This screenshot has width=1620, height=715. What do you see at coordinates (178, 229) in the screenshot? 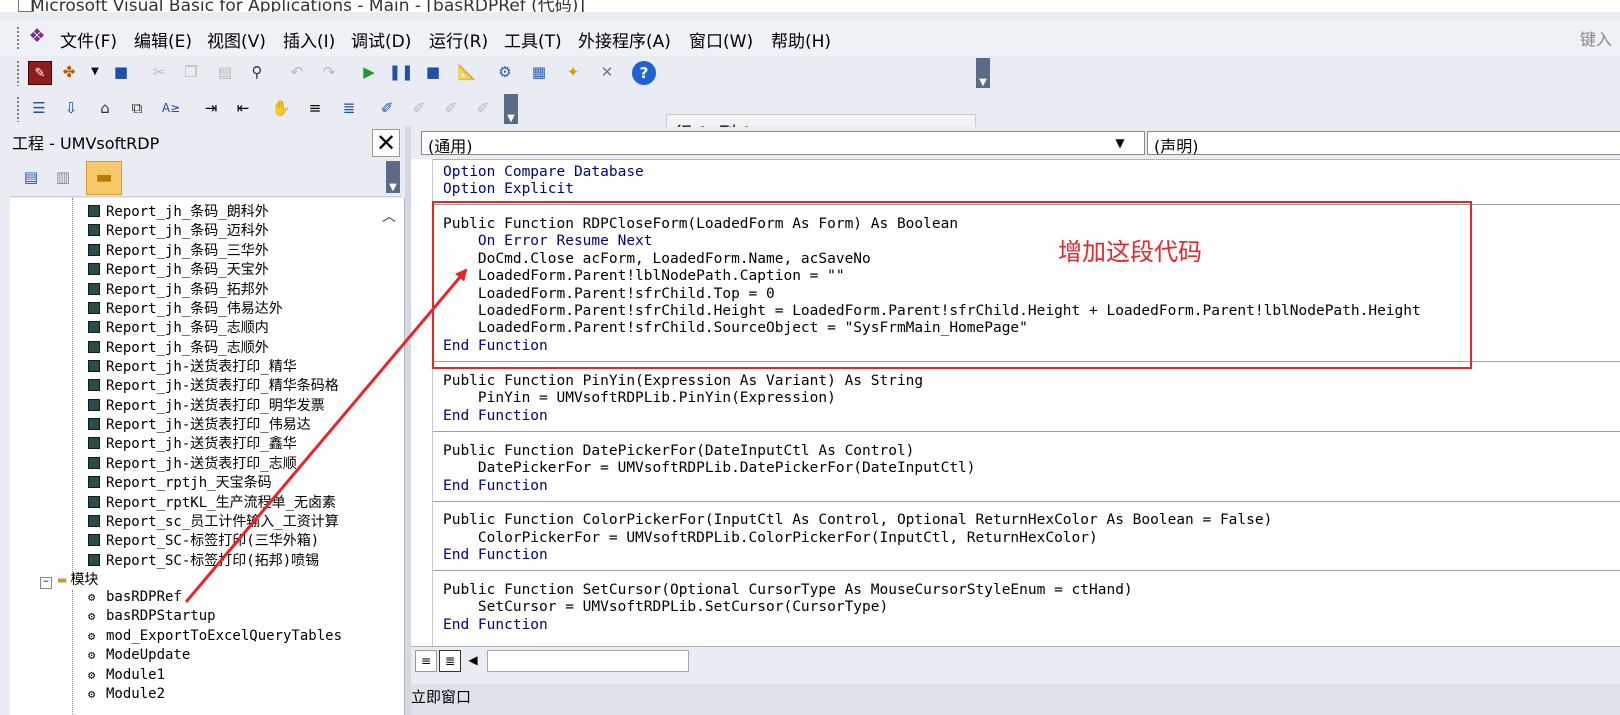
I see `tree-item-report: Report_jh_条码_迈科外` at bounding box center [178, 229].